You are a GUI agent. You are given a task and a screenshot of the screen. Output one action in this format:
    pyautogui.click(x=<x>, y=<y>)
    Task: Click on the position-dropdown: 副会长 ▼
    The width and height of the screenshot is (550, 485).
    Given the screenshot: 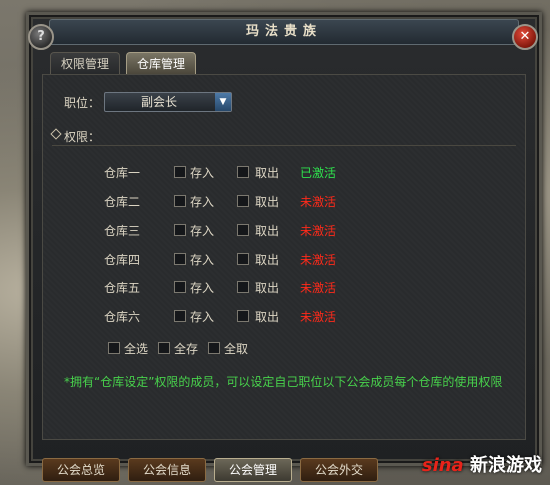 What is the action you would take?
    pyautogui.click(x=168, y=102)
    